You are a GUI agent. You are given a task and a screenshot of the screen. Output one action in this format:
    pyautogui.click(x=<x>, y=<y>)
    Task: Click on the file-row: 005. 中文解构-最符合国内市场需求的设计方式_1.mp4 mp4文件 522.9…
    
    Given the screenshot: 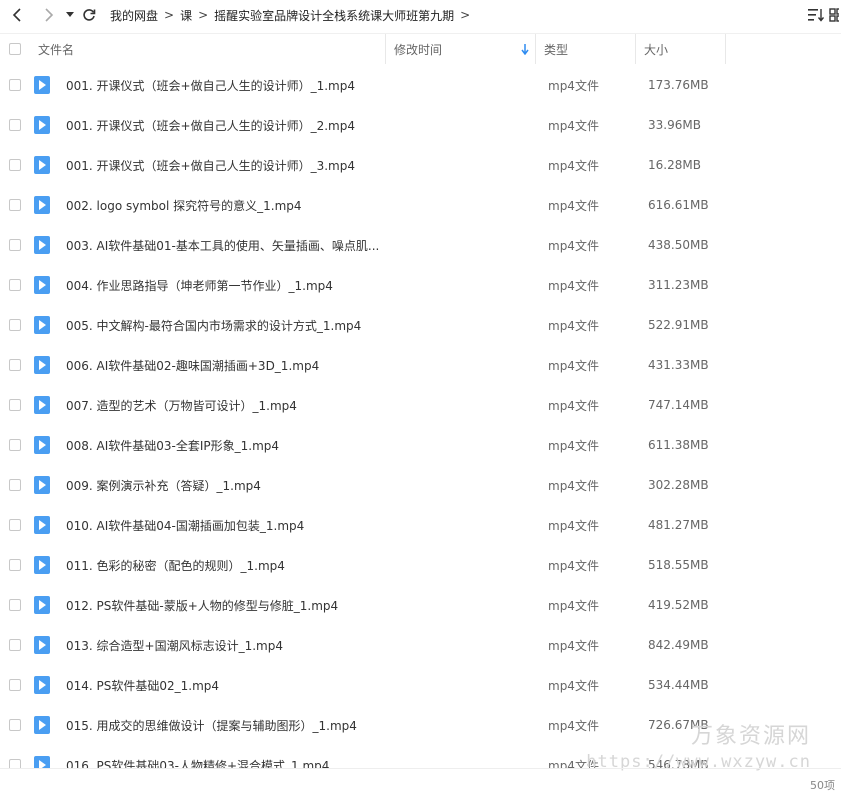 What is the action you would take?
    pyautogui.click(x=420, y=325)
    